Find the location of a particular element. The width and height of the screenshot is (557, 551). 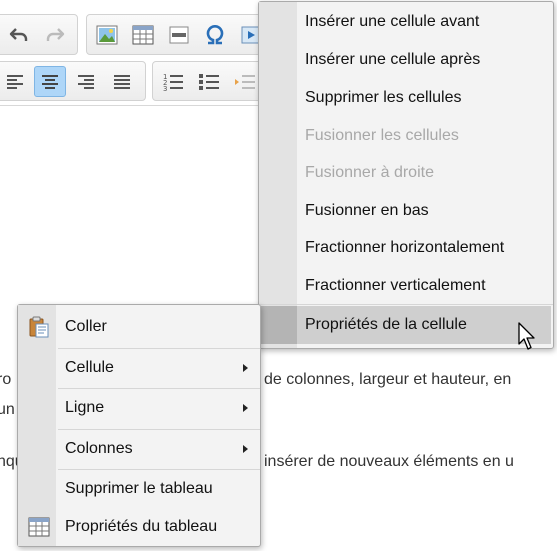

menu-item-label: Supprimer les cellules is located at coordinates (383, 97).